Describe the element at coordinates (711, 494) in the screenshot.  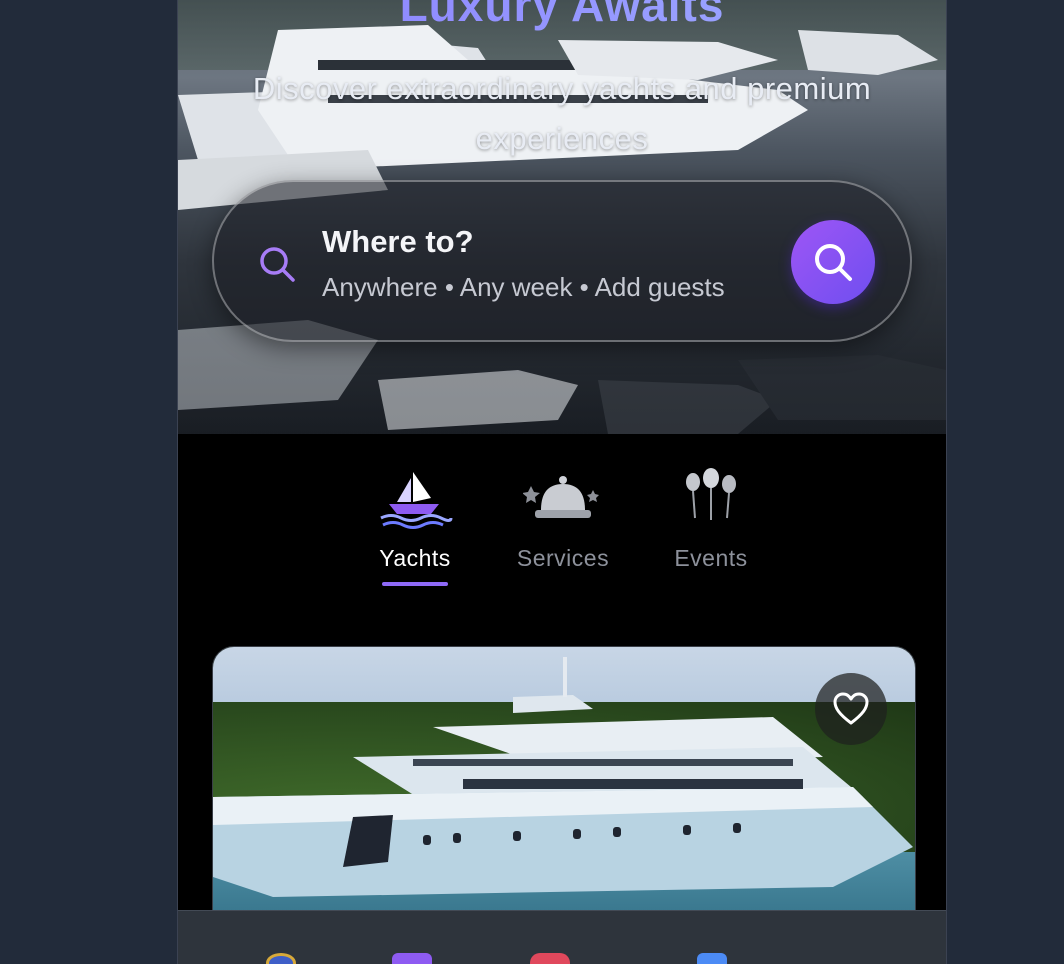
I see `balloons-icon` at that location.